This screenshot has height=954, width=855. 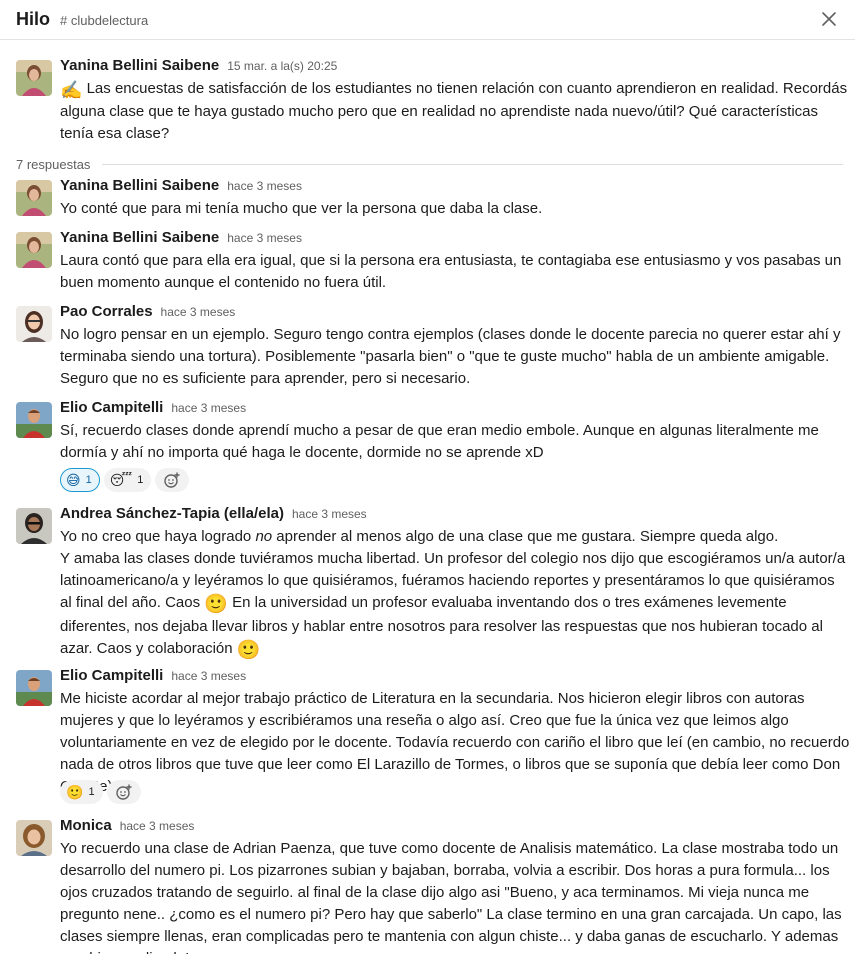 What do you see at coordinates (71, 90) in the screenshot?
I see `writing-hand-emoji: ✍️` at bounding box center [71, 90].